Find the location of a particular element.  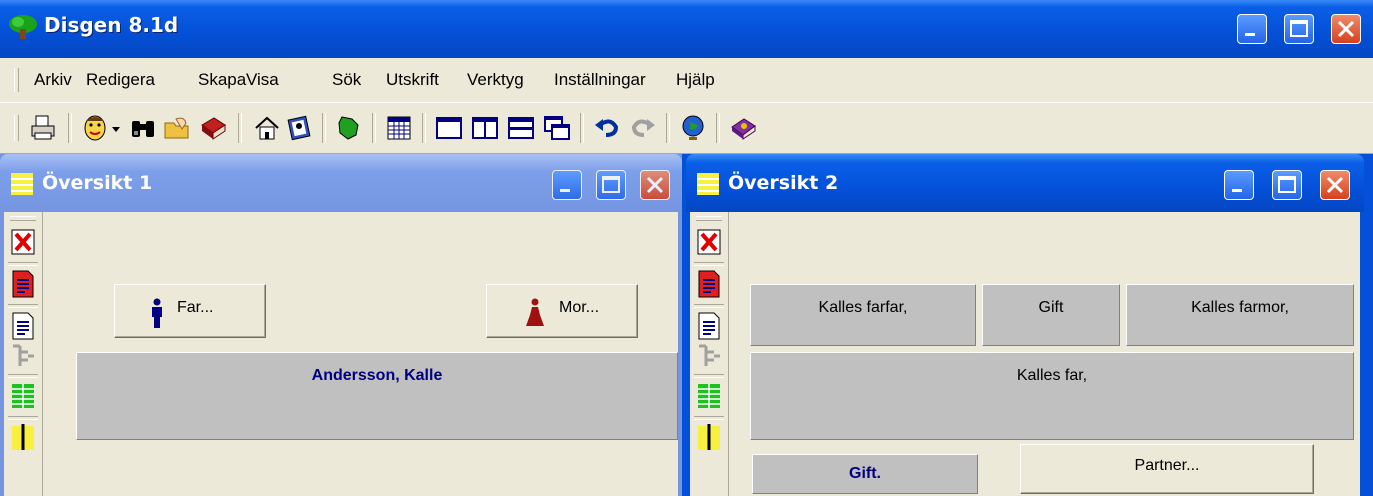

menu-grip is located at coordinates (16, 80).